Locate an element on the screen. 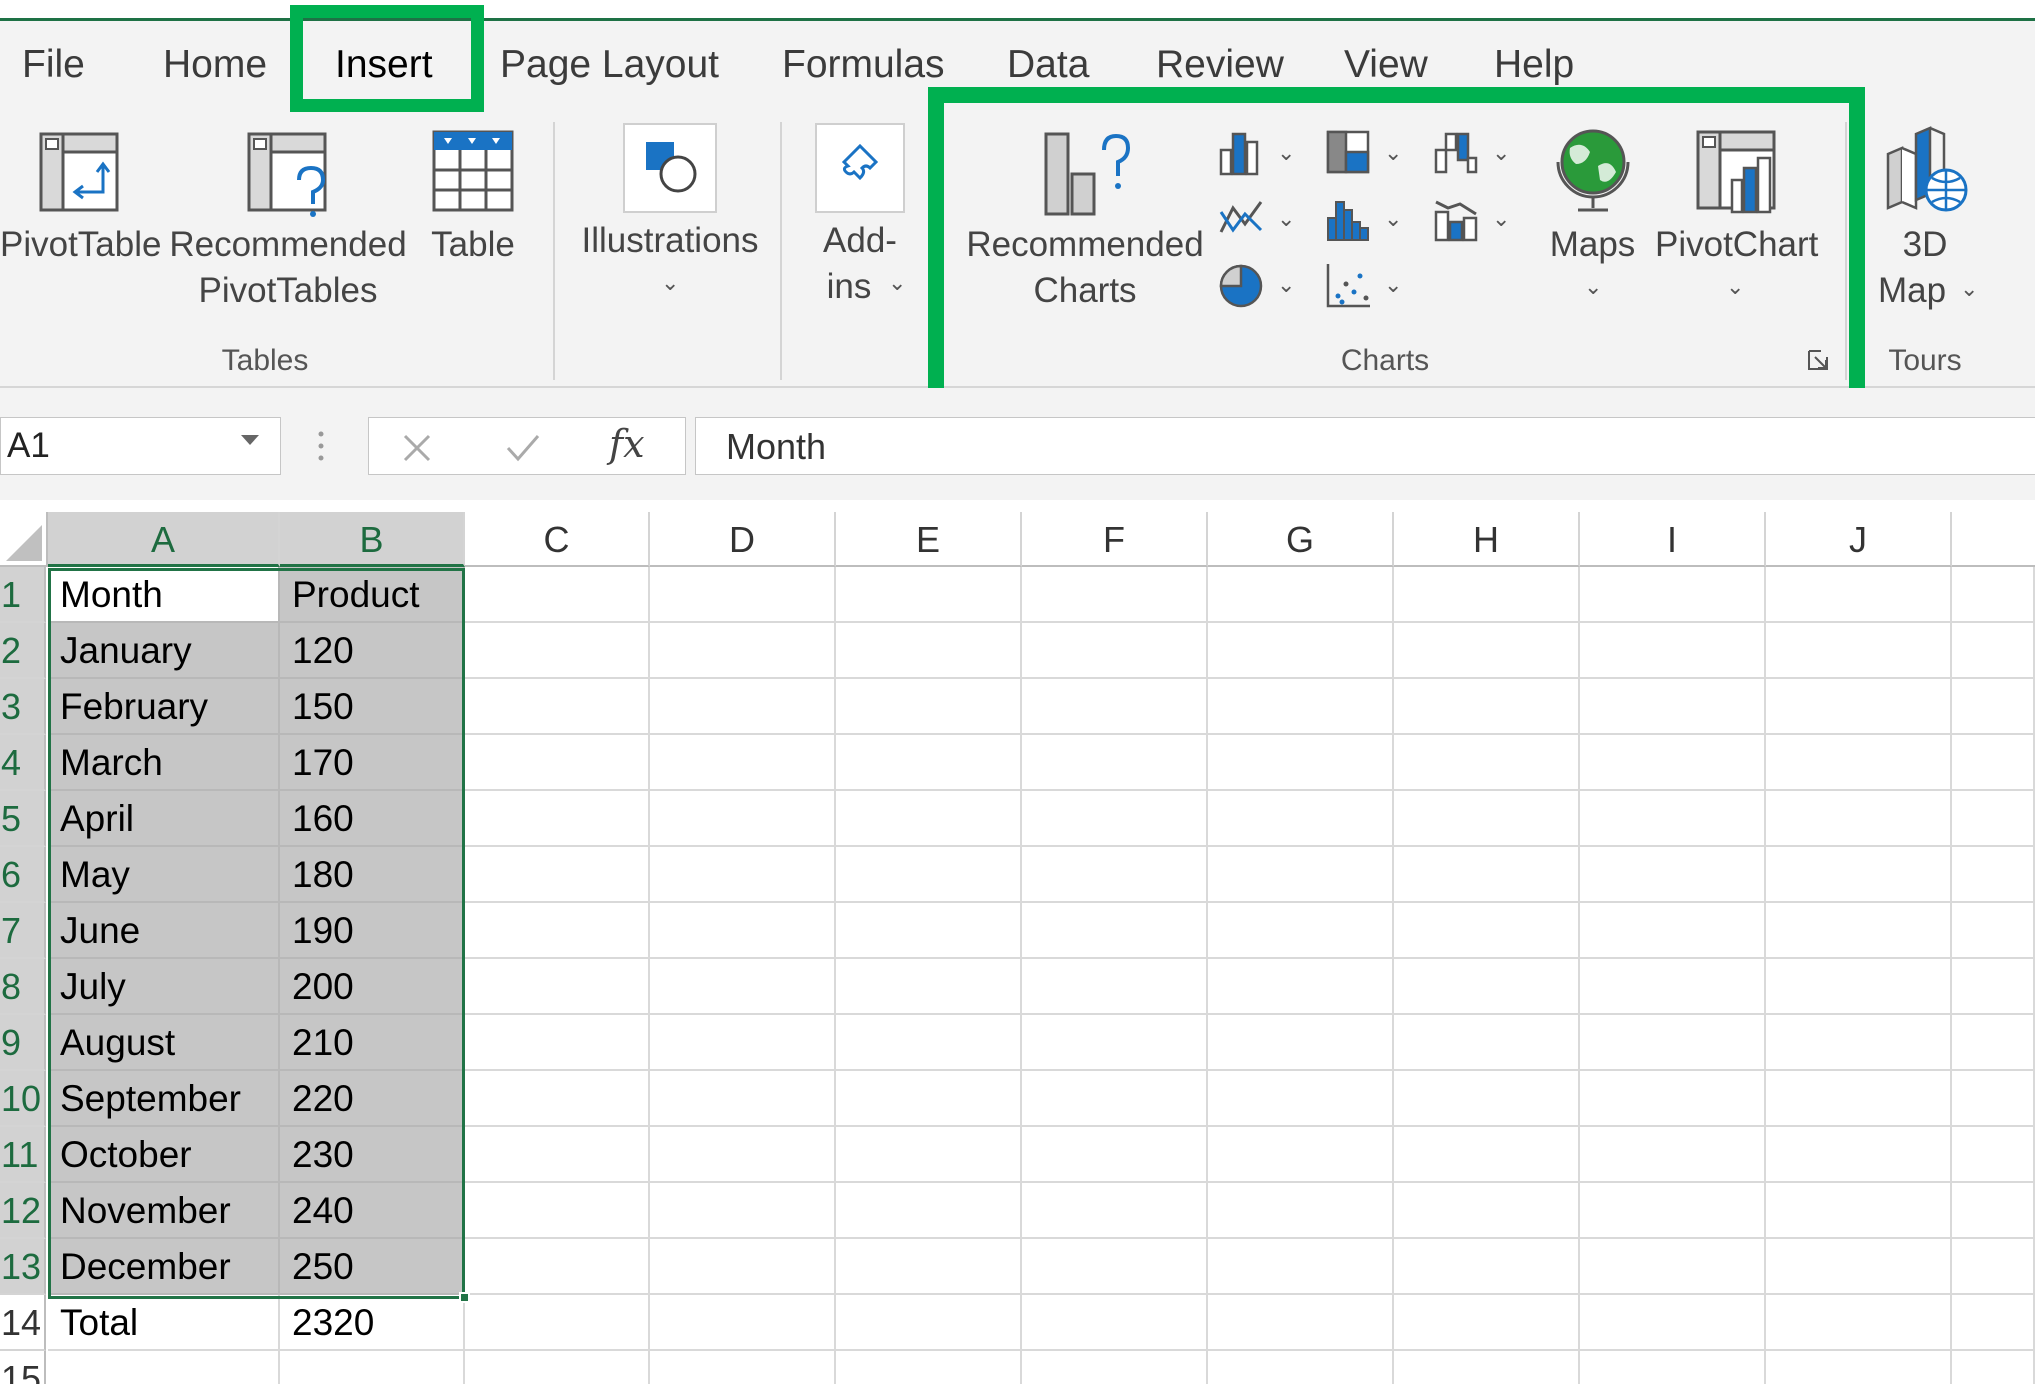 The height and width of the screenshot is (1384, 2035). cell: January is located at coordinates (164, 651).